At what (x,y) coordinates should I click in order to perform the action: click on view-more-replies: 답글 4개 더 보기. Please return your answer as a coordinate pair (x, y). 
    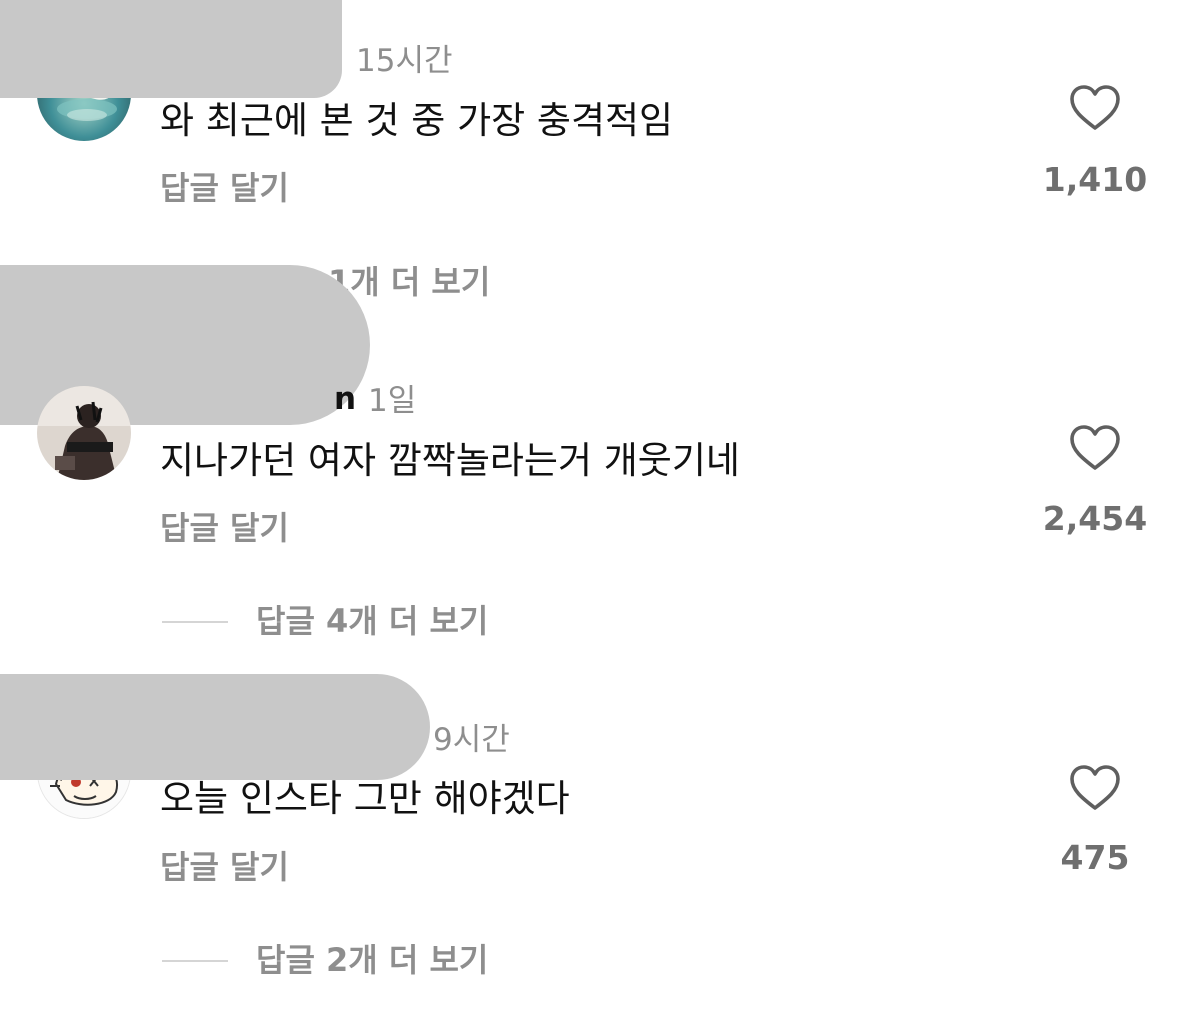
    Looking at the image, I should click on (372, 621).